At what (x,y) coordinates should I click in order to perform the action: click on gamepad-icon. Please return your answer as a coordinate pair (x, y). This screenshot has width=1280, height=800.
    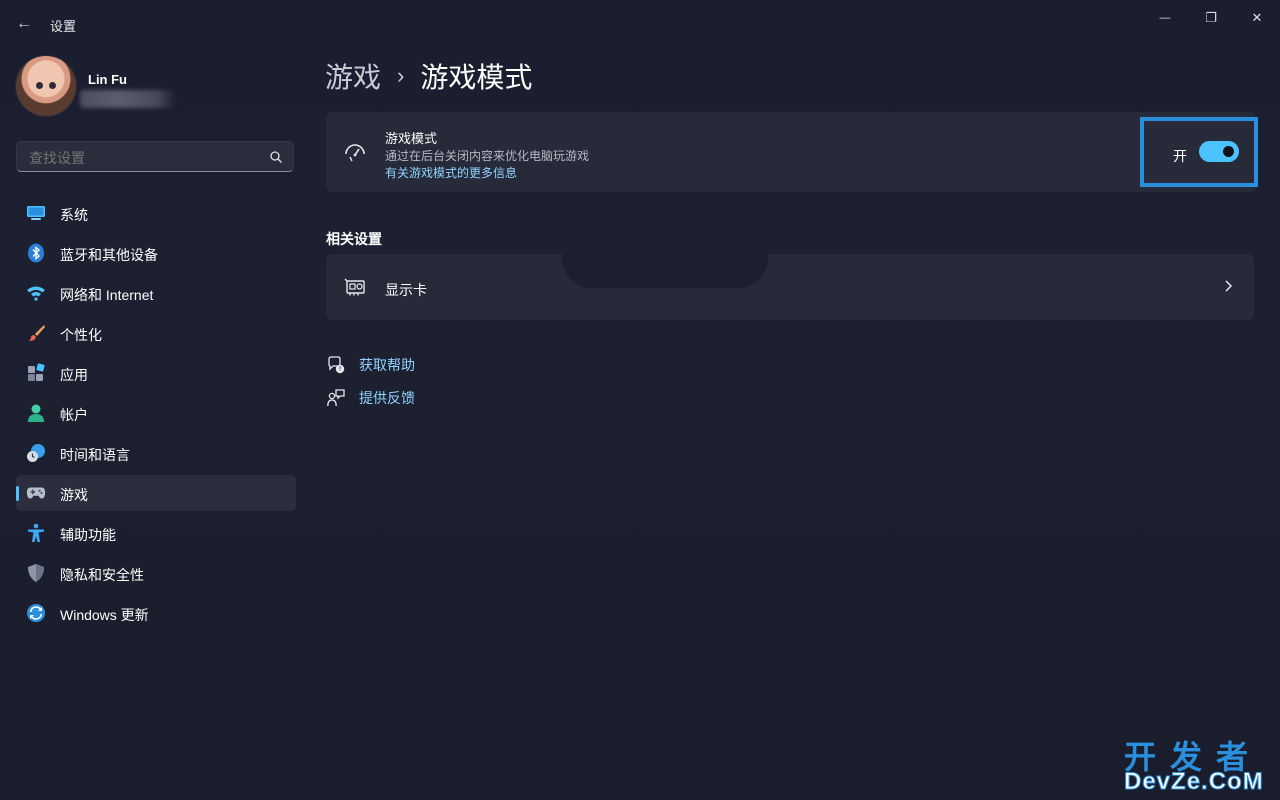
    Looking at the image, I should click on (36, 493).